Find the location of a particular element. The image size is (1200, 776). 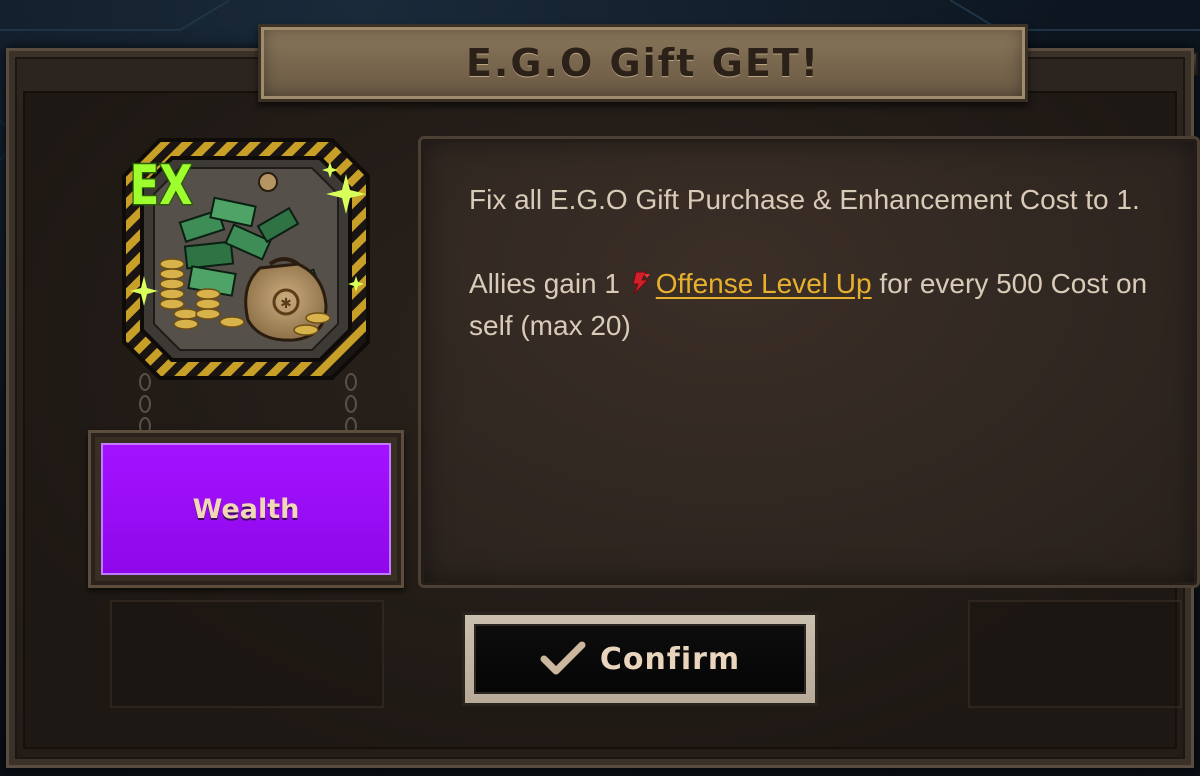

keyword-label: Wealth is located at coordinates (246, 509).